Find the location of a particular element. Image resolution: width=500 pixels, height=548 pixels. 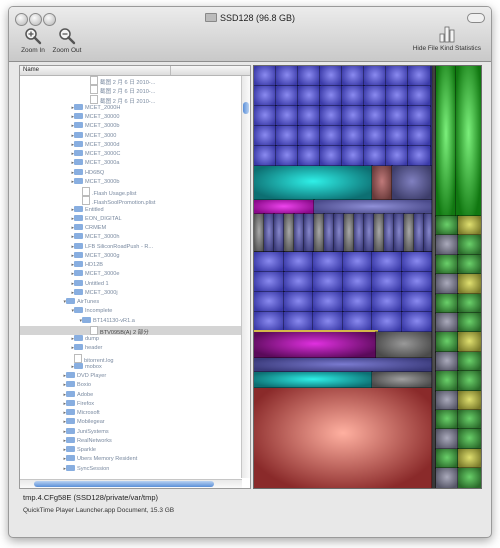

file-list-row: ▸ SyncSession is located at coordinates (131, 469).